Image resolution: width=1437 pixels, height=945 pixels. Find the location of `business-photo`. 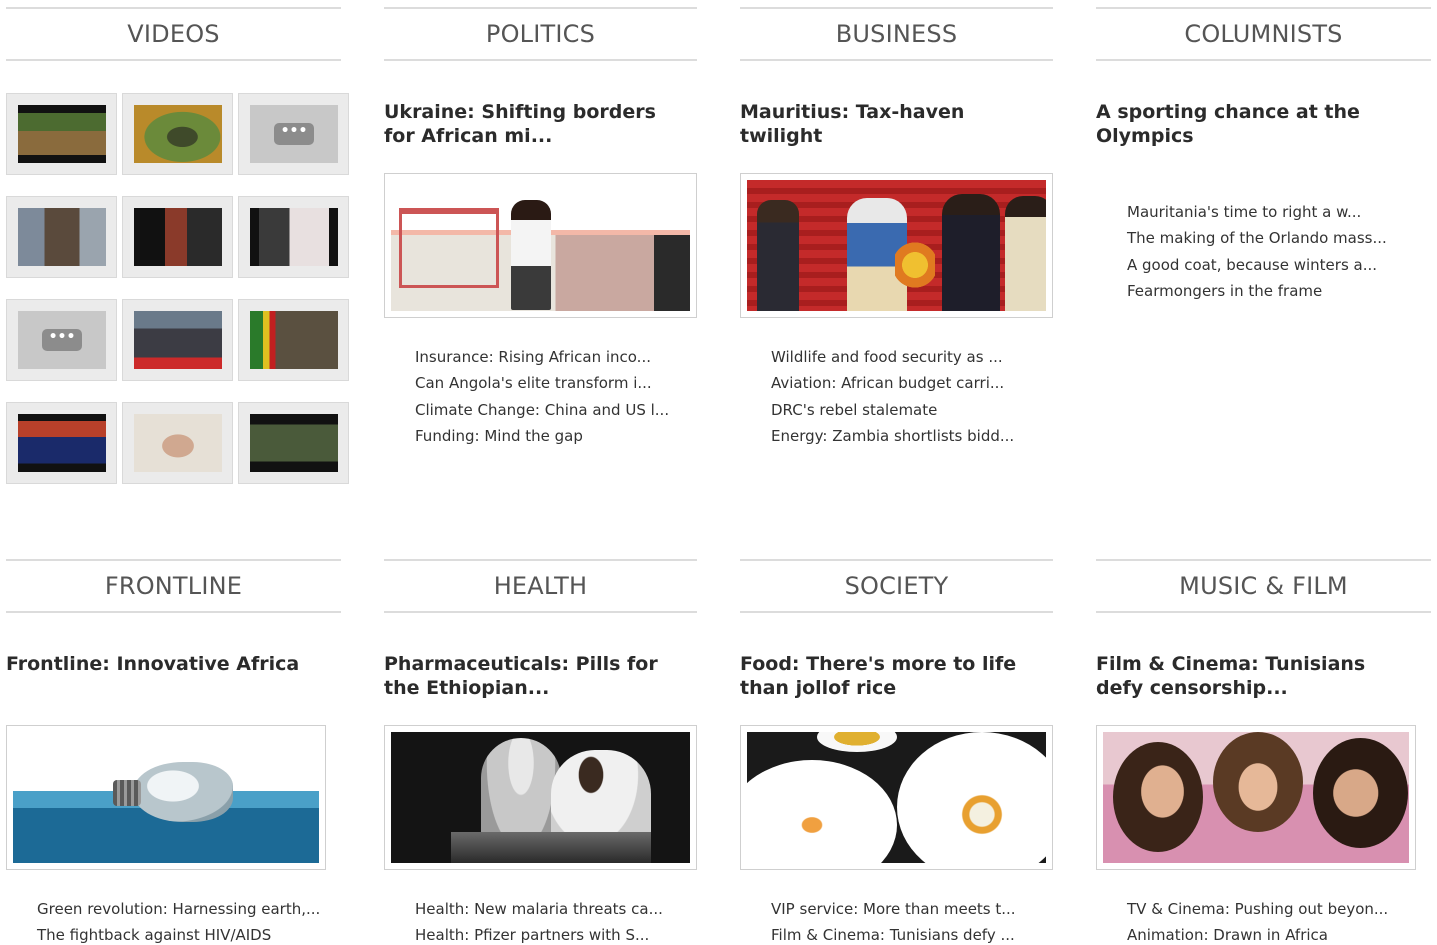

business-photo is located at coordinates (896, 245).